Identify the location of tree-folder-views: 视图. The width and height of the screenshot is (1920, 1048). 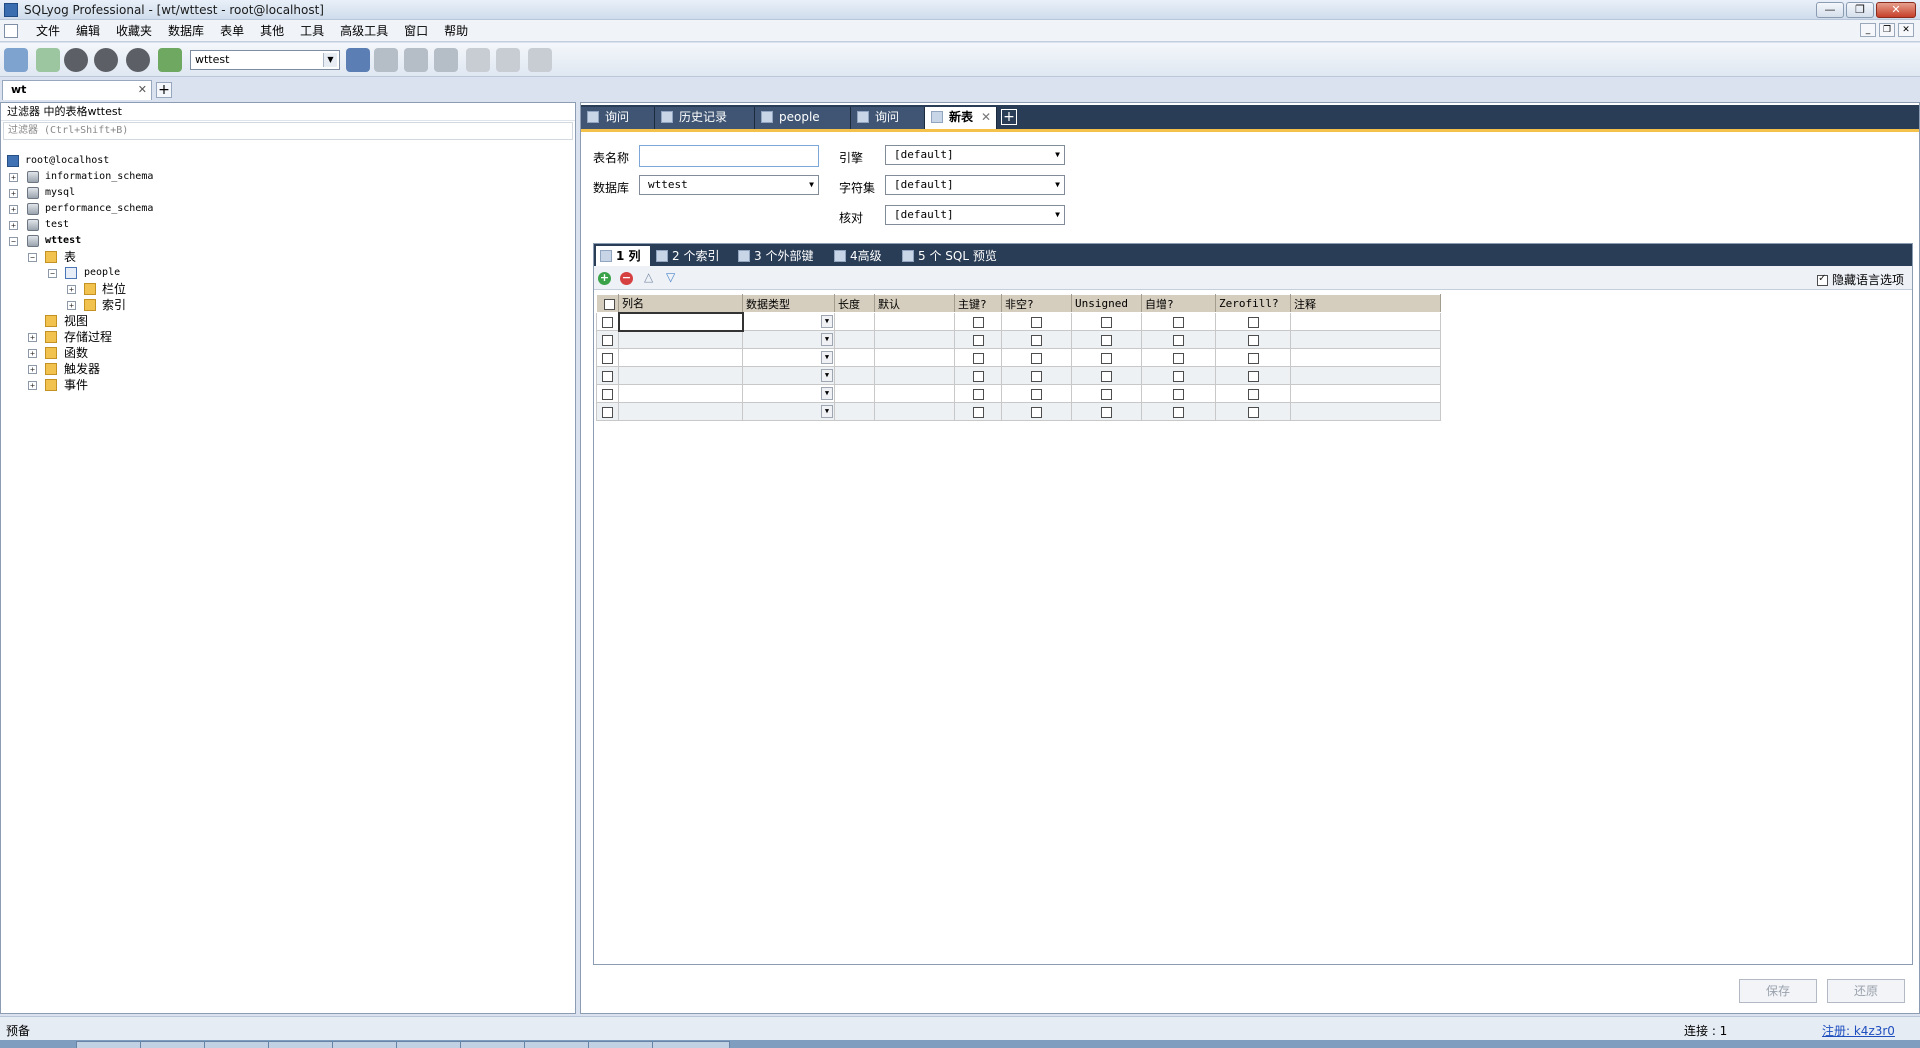
(288, 321).